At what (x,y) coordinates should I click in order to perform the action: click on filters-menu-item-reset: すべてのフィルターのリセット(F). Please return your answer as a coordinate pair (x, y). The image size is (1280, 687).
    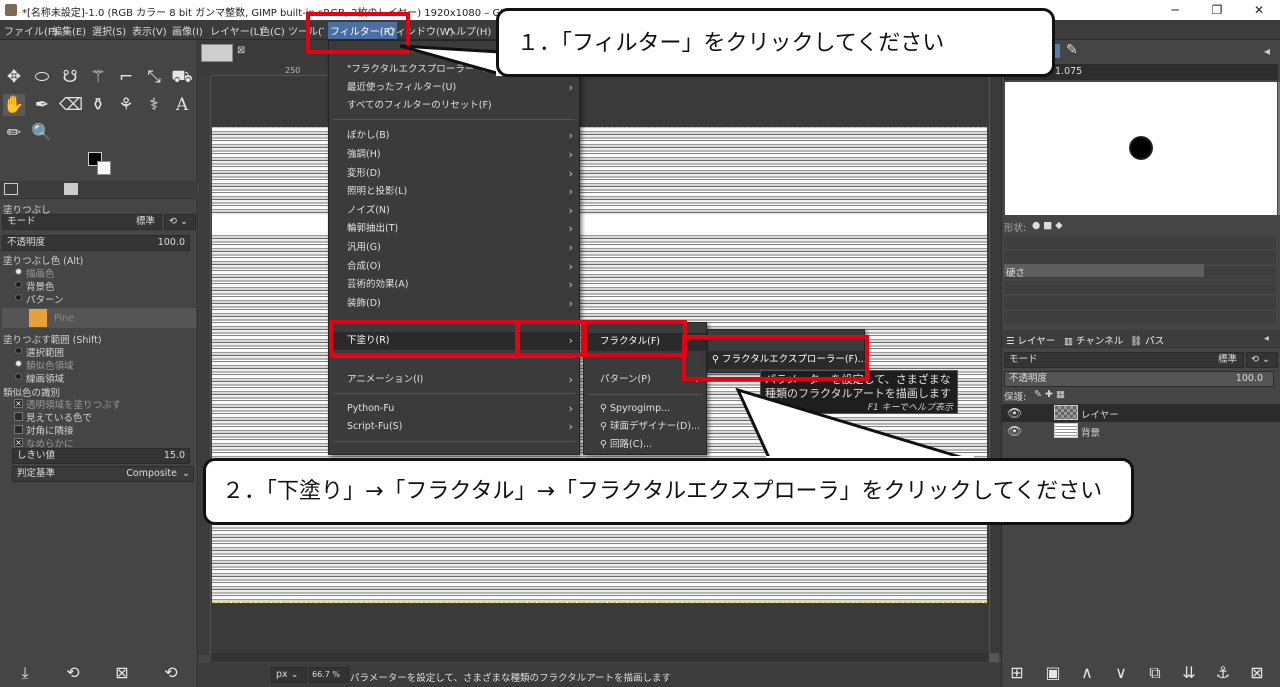
    Looking at the image, I should click on (454, 106).